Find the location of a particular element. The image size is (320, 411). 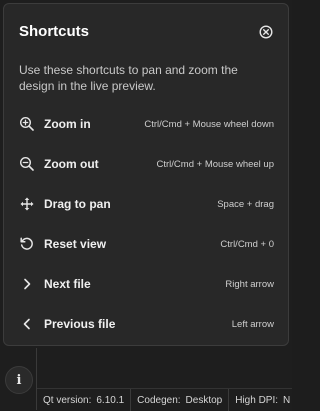

shortcut-label: Next file is located at coordinates (67, 284).